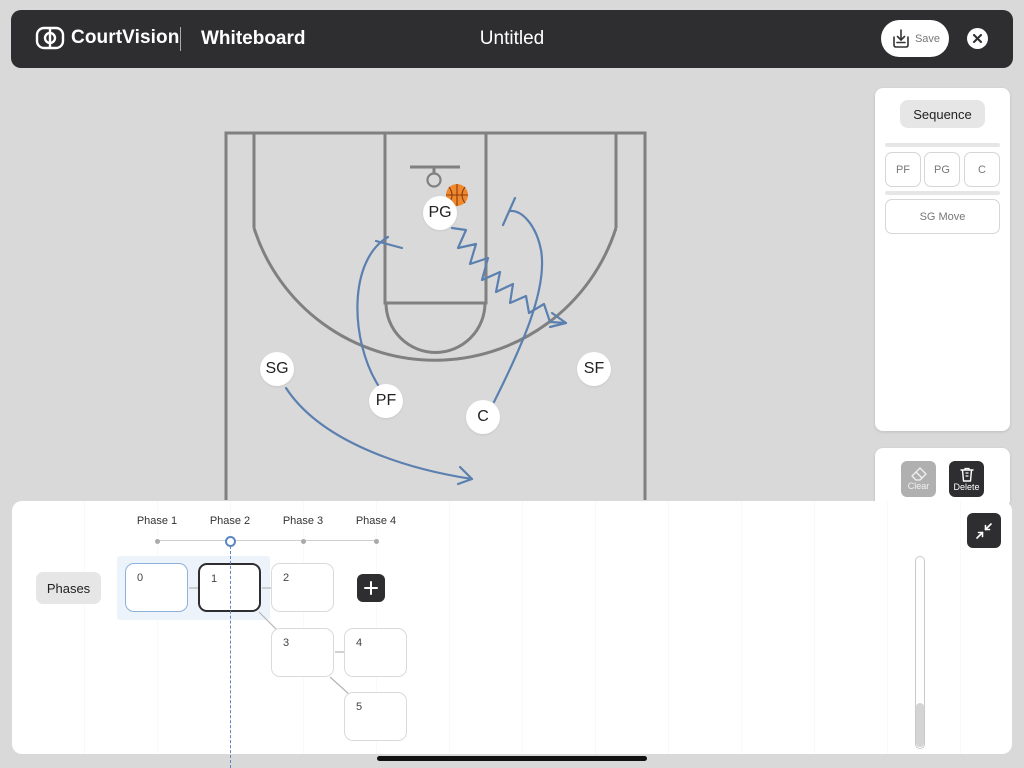 The height and width of the screenshot is (768, 1024). I want to click on player-token-pg: PG, so click(440, 213).